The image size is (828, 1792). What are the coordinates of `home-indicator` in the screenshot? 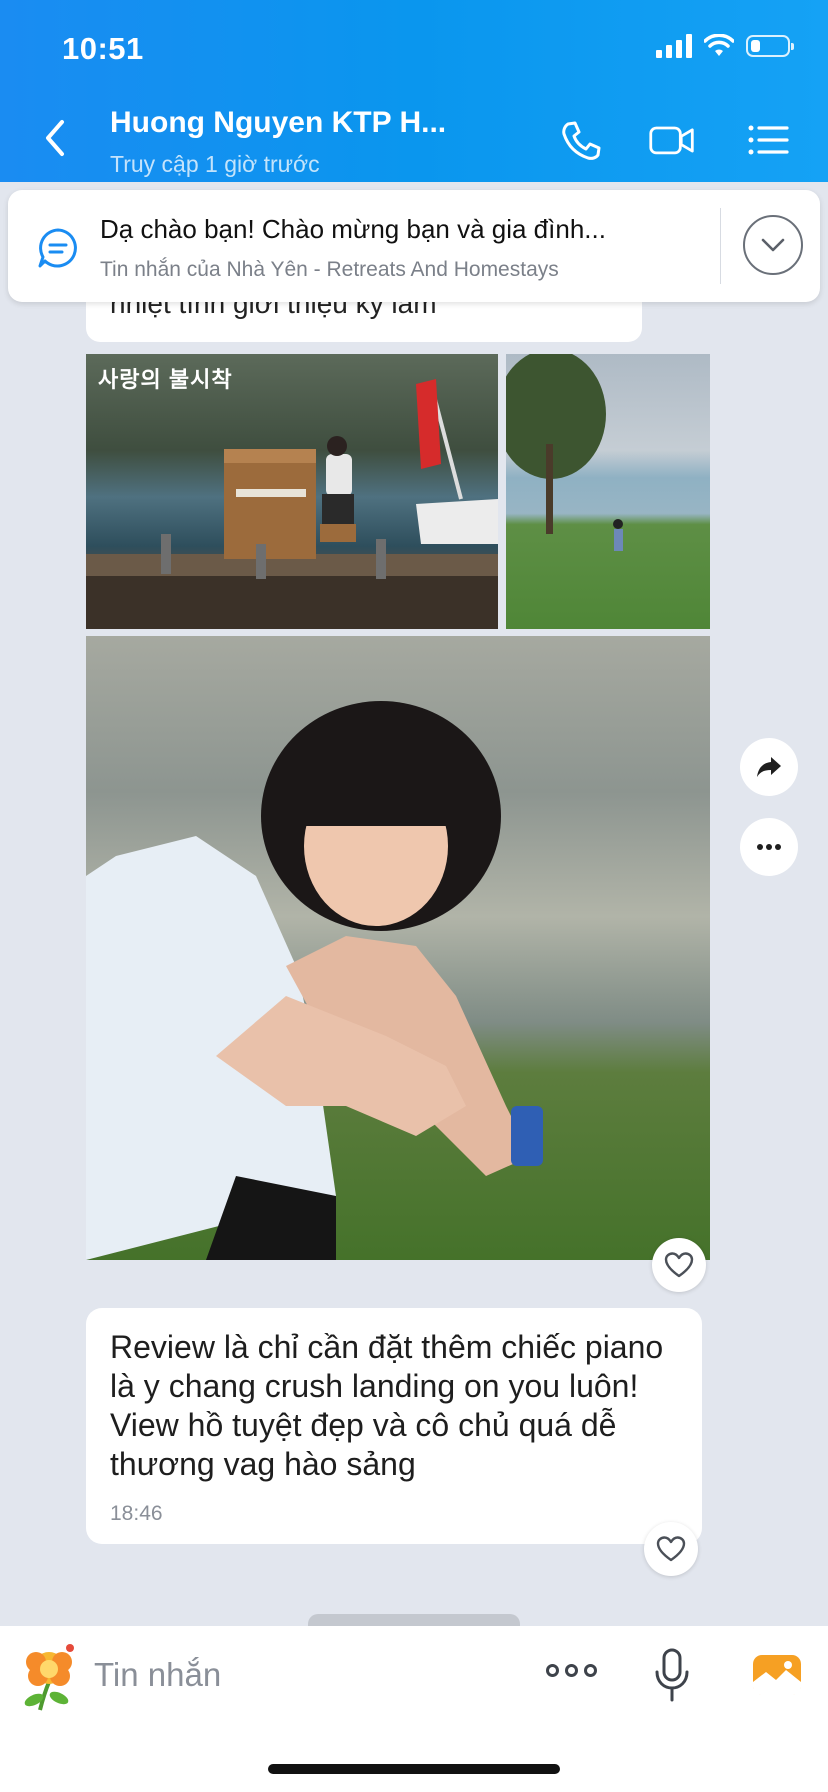 It's located at (414, 1769).